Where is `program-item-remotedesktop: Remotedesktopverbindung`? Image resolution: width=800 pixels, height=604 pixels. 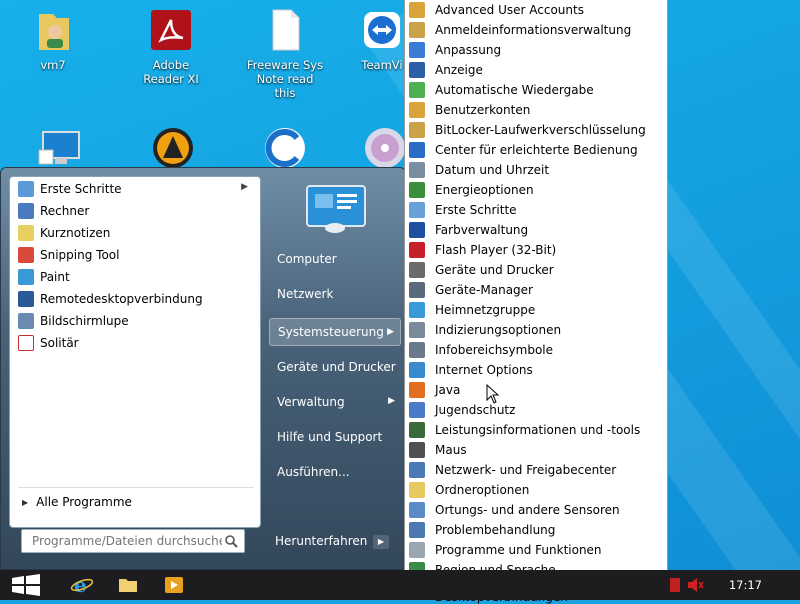
program-item-remotedesktop: Remotedesktopverbindung is located at coordinates (134, 298).